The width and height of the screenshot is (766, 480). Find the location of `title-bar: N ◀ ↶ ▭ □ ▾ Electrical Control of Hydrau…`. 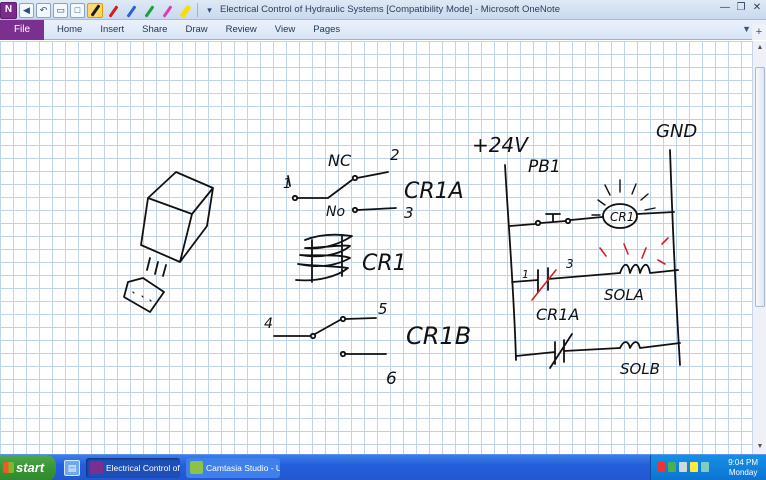

title-bar: N ◀ ↶ ▭ □ ▾ Electrical Control of Hydrau… is located at coordinates (383, 10).